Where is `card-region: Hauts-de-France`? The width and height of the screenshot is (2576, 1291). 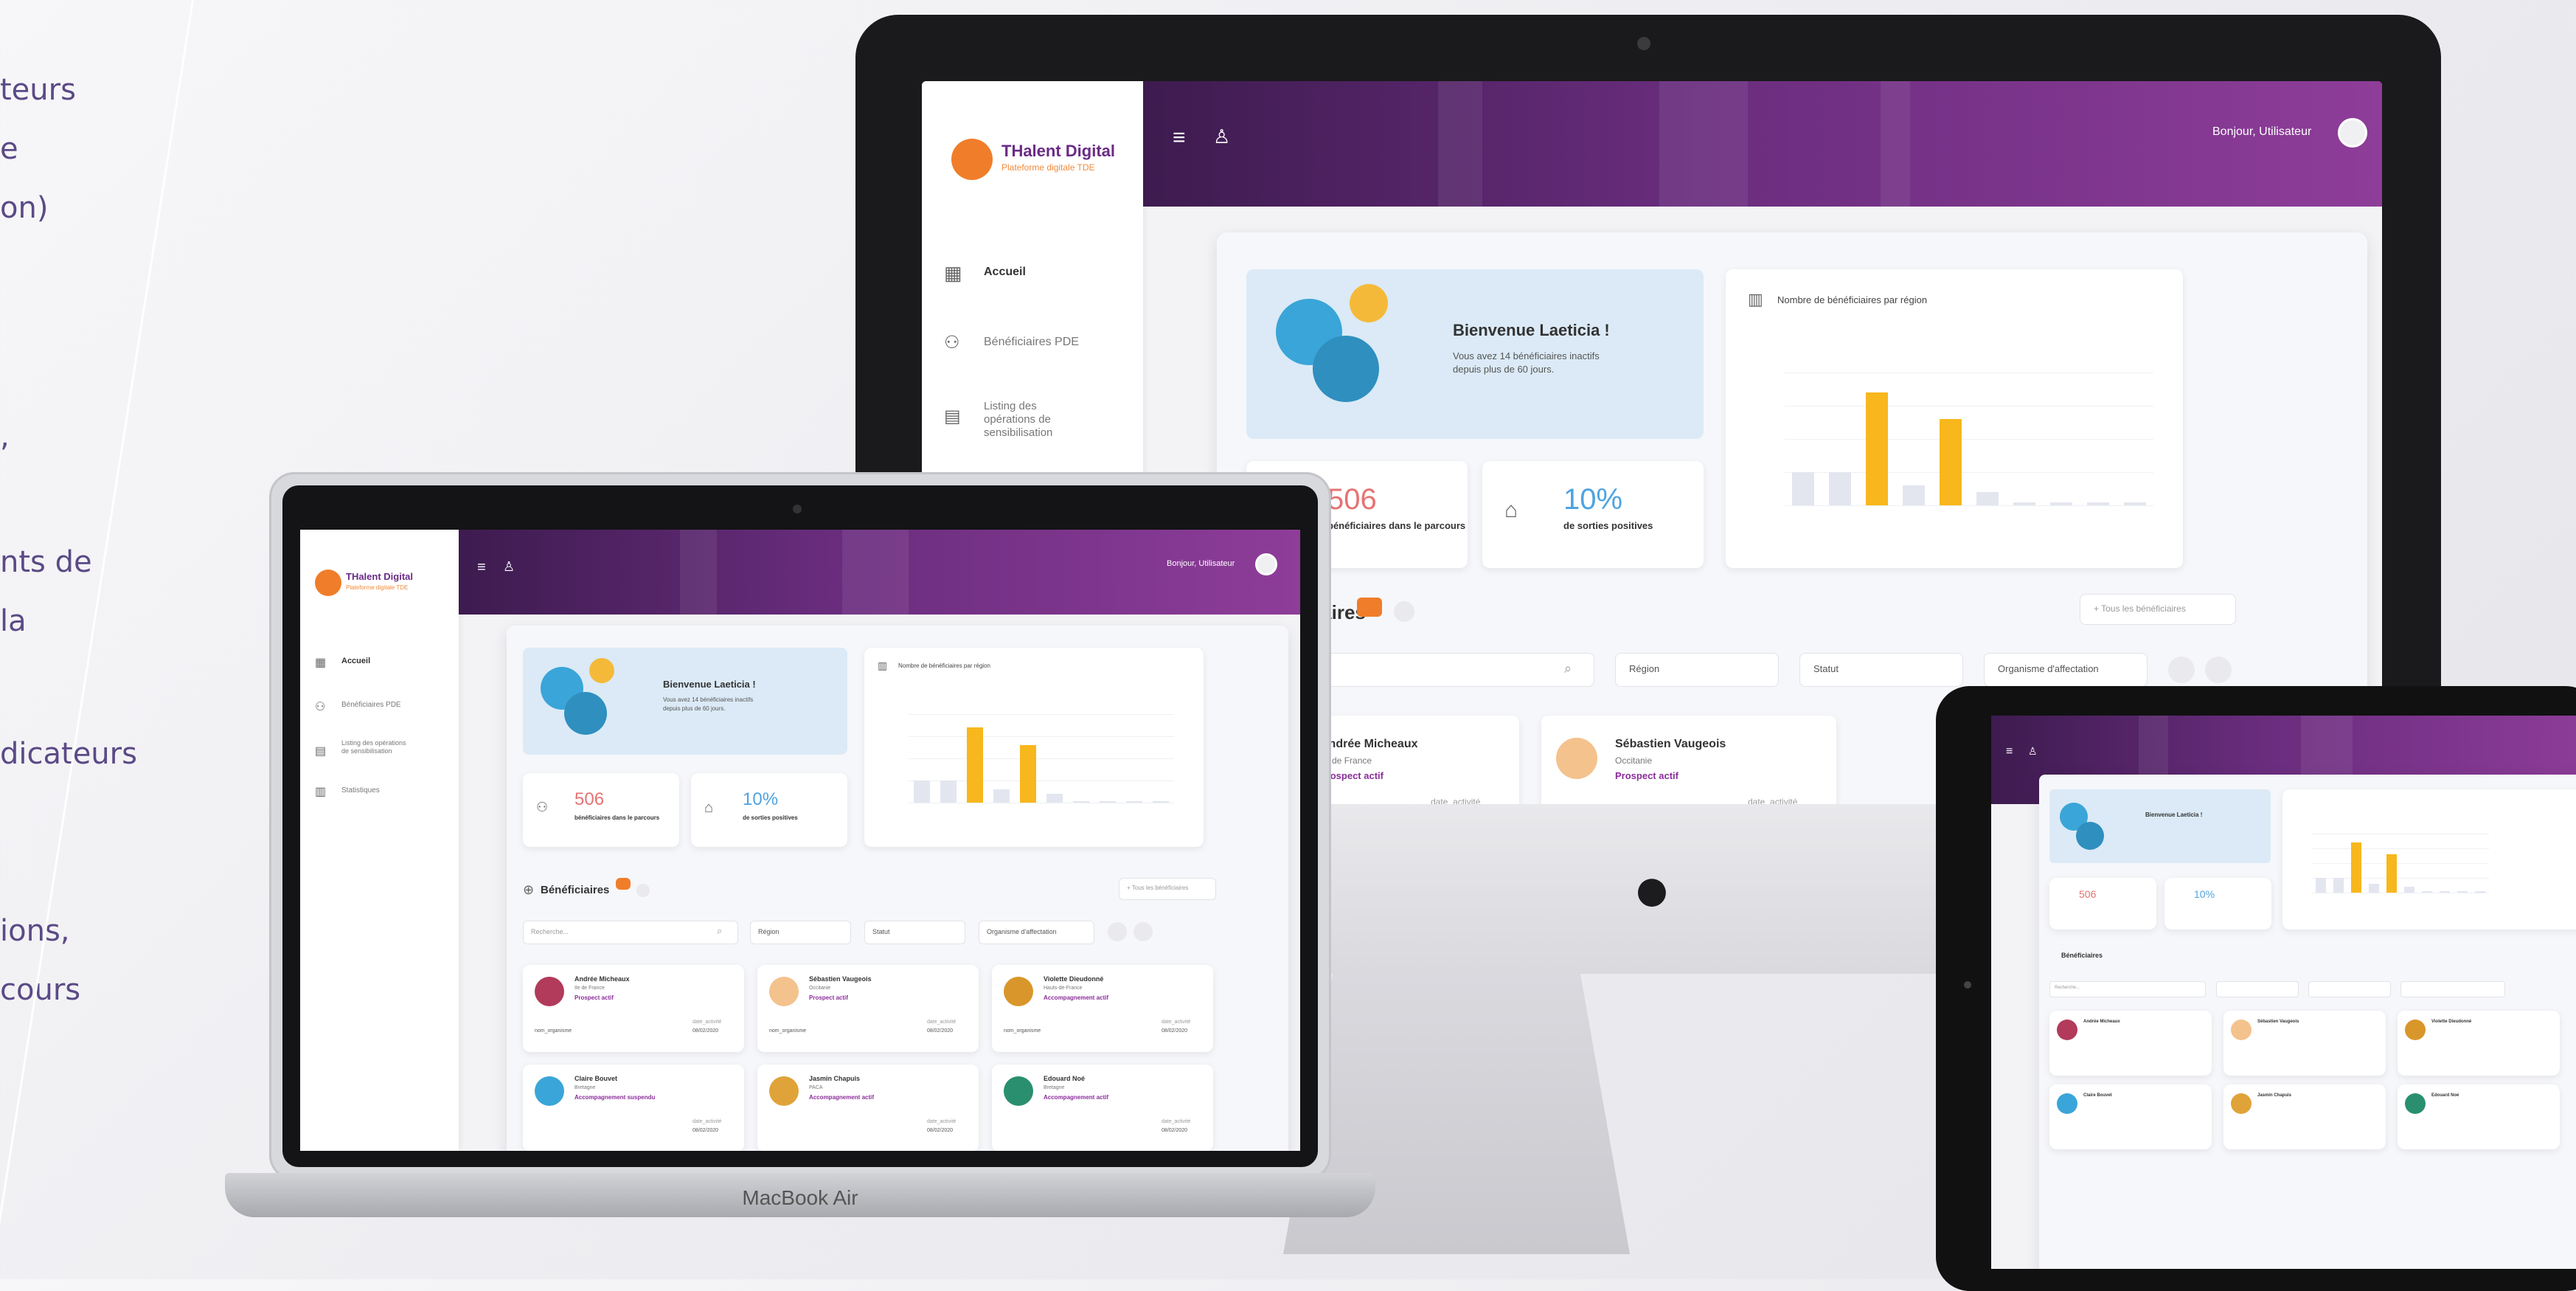 card-region: Hauts-de-France is located at coordinates (1063, 988).